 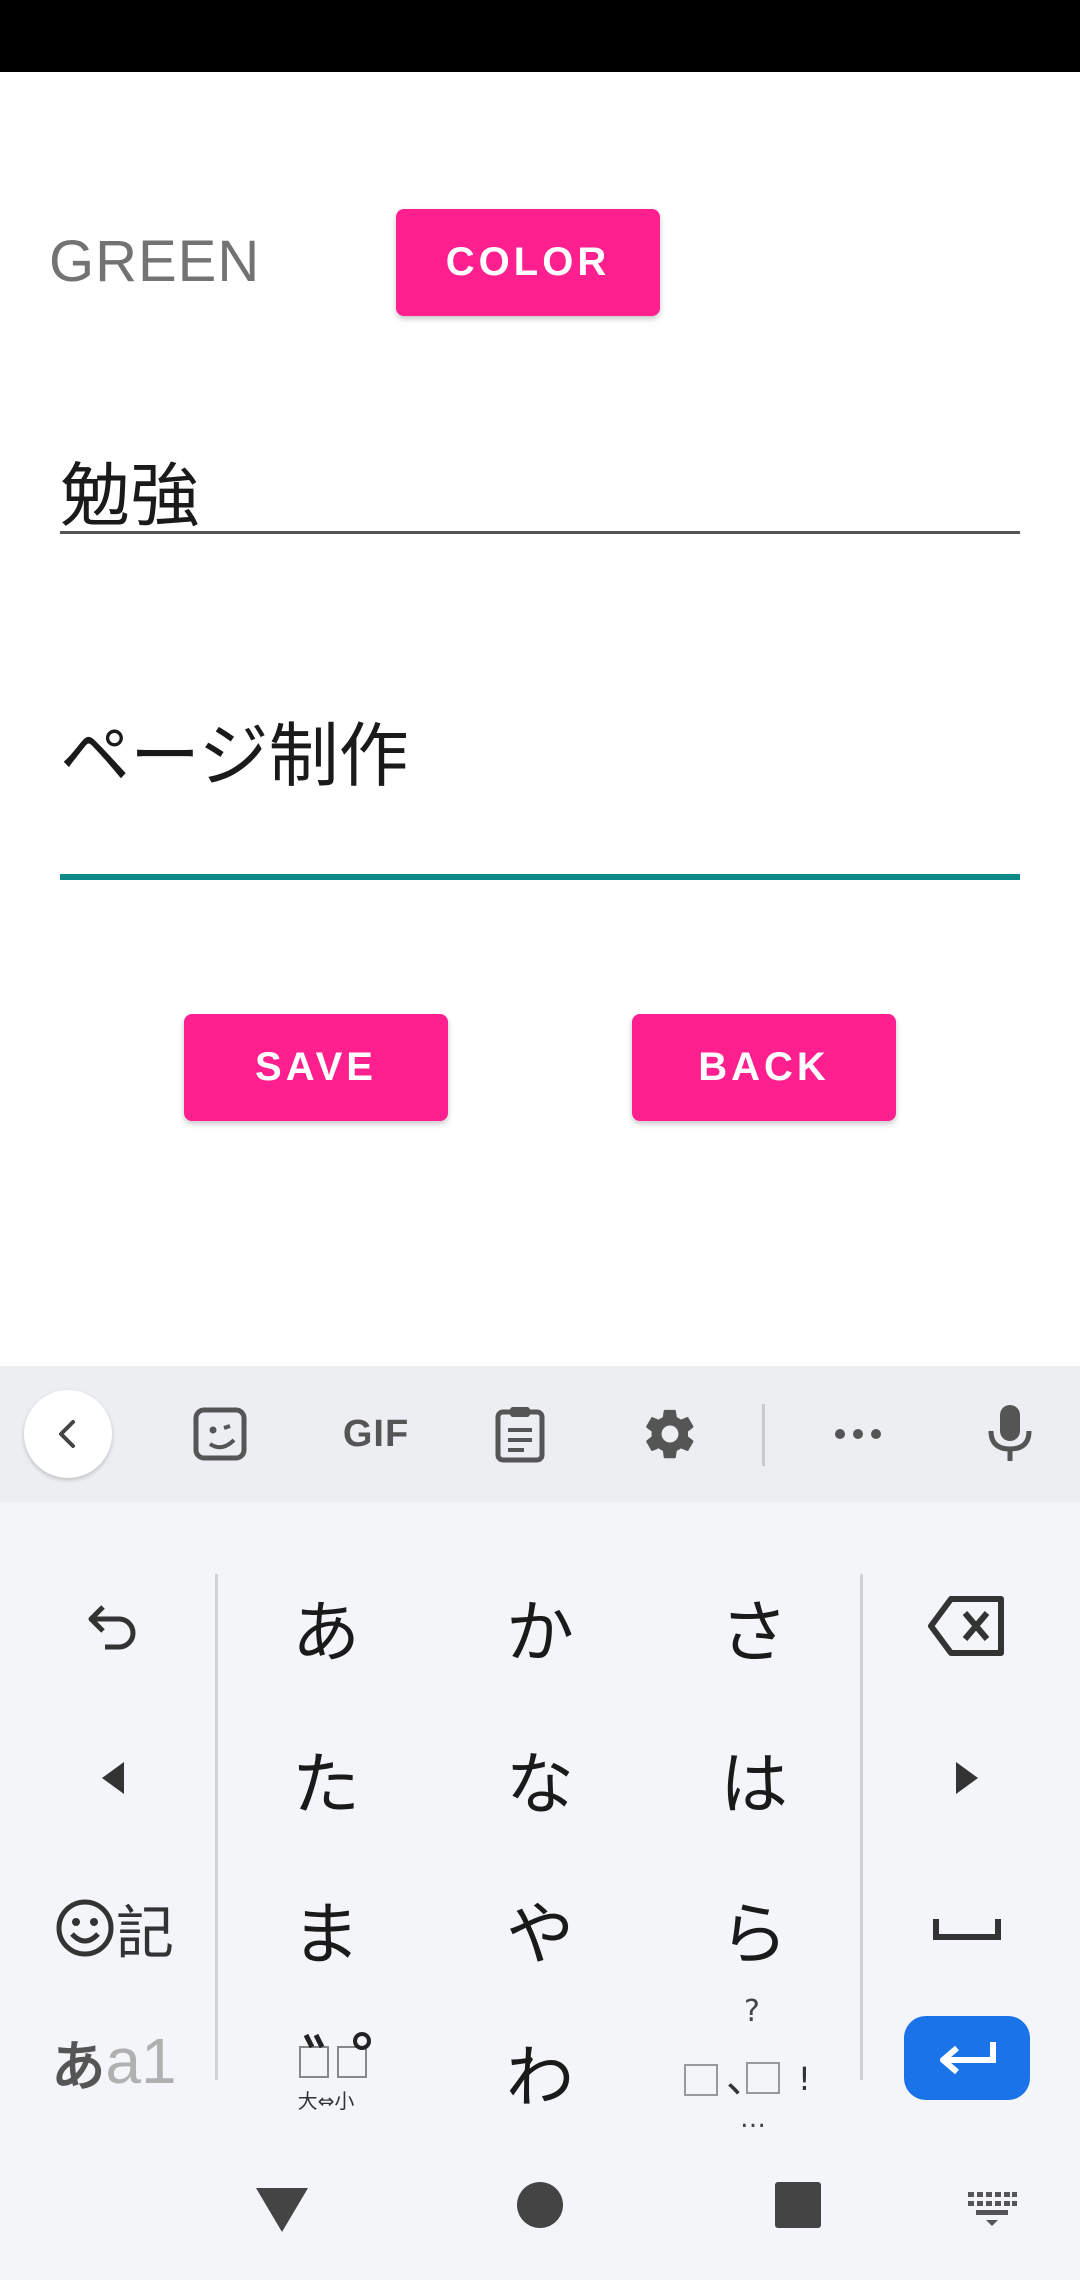 What do you see at coordinates (861, 1827) in the screenshot?
I see `keyboard-separator-right` at bounding box center [861, 1827].